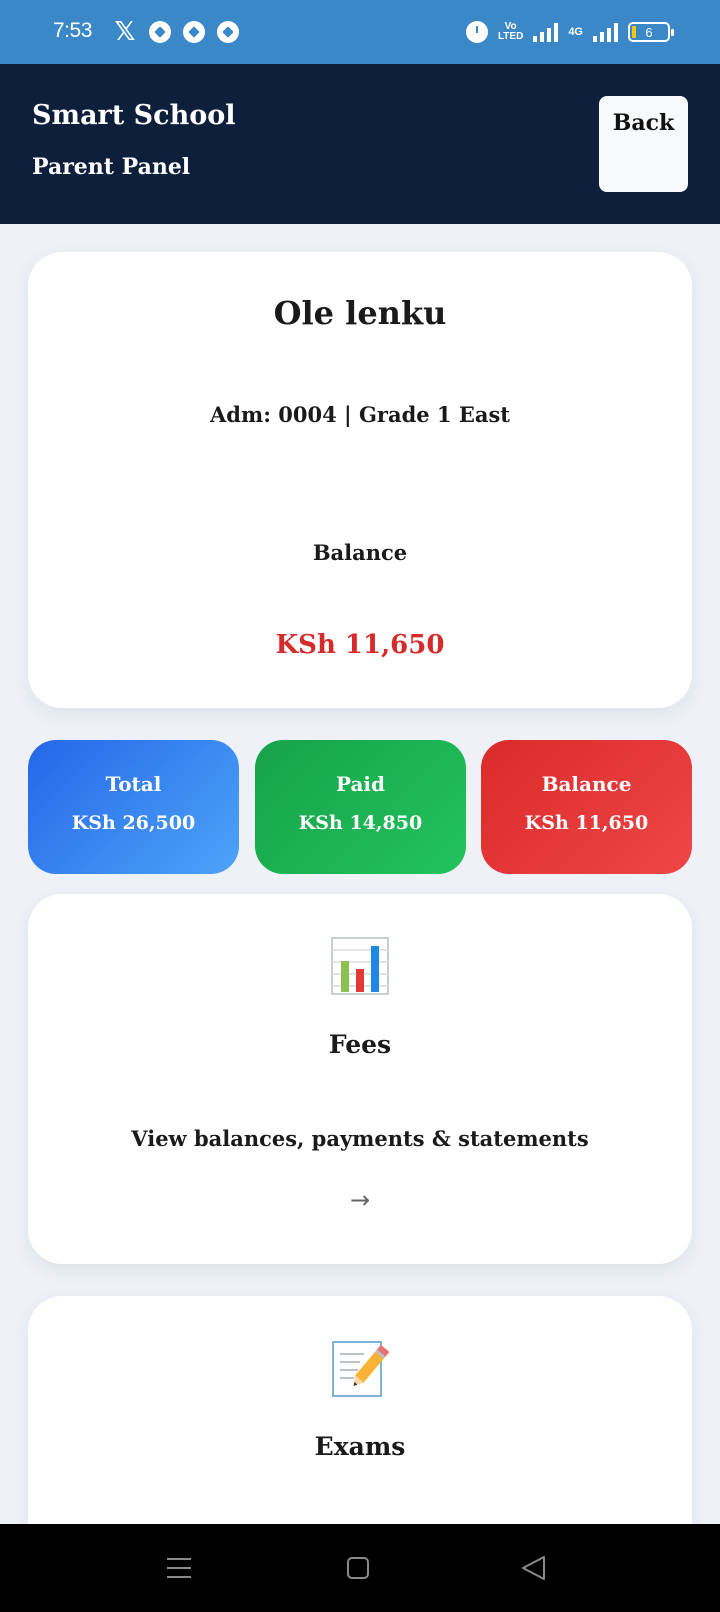 The height and width of the screenshot is (1612, 720). What do you see at coordinates (361, 1369) in the screenshot?
I see `memo-pencil-icon` at bounding box center [361, 1369].